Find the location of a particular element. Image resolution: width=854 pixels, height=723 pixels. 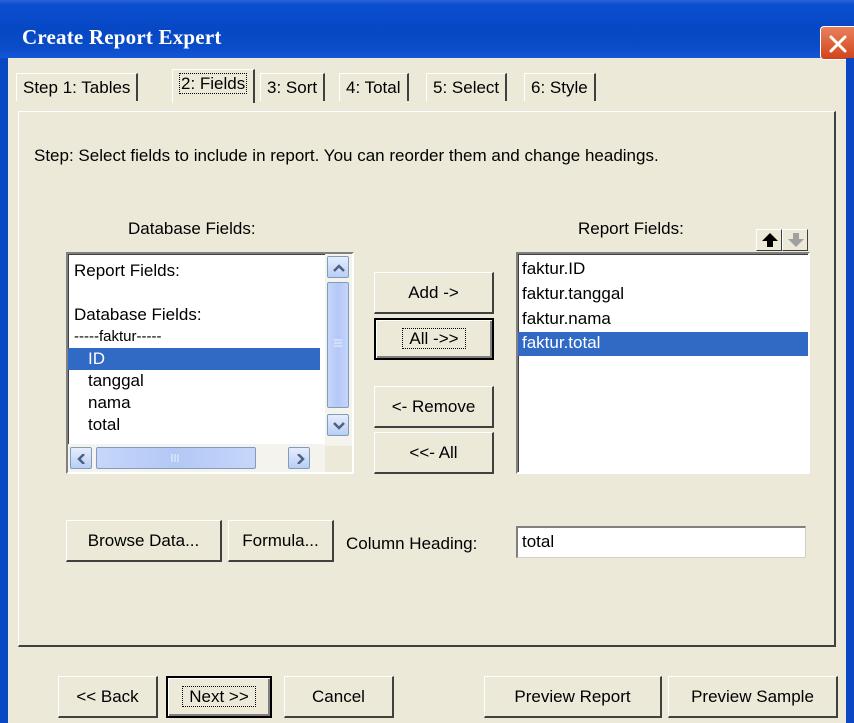

arrow-down-icon is located at coordinates (796, 240).